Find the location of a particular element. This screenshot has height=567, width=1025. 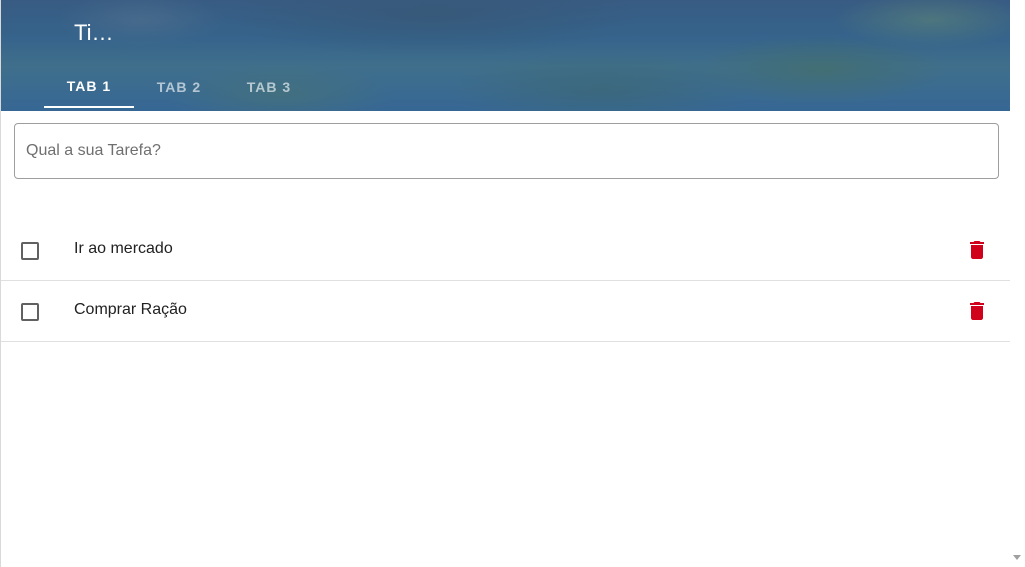

tab-1-label: TAB 1 is located at coordinates (89, 86).